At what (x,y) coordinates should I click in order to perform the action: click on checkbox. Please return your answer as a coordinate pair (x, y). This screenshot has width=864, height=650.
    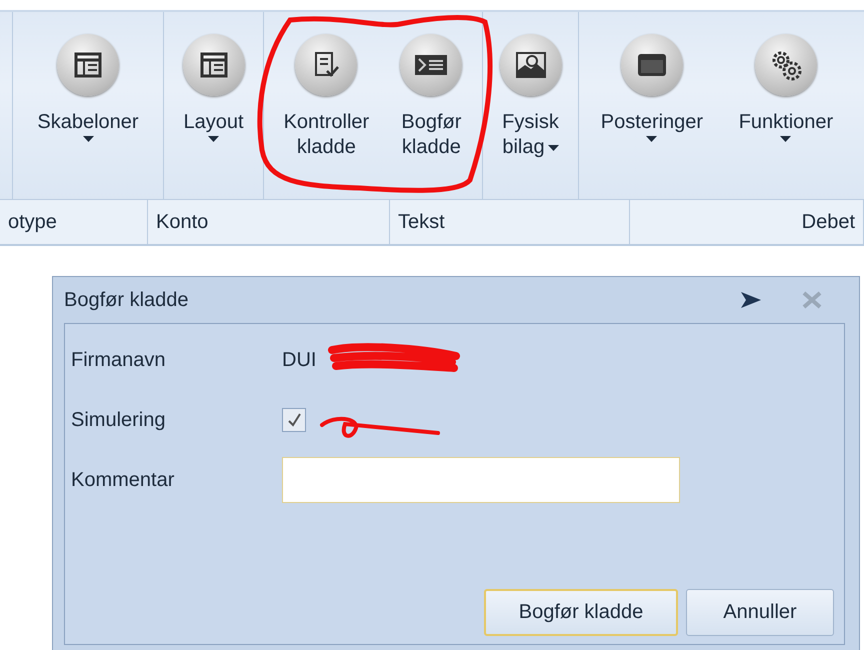
    Looking at the image, I should click on (294, 420).